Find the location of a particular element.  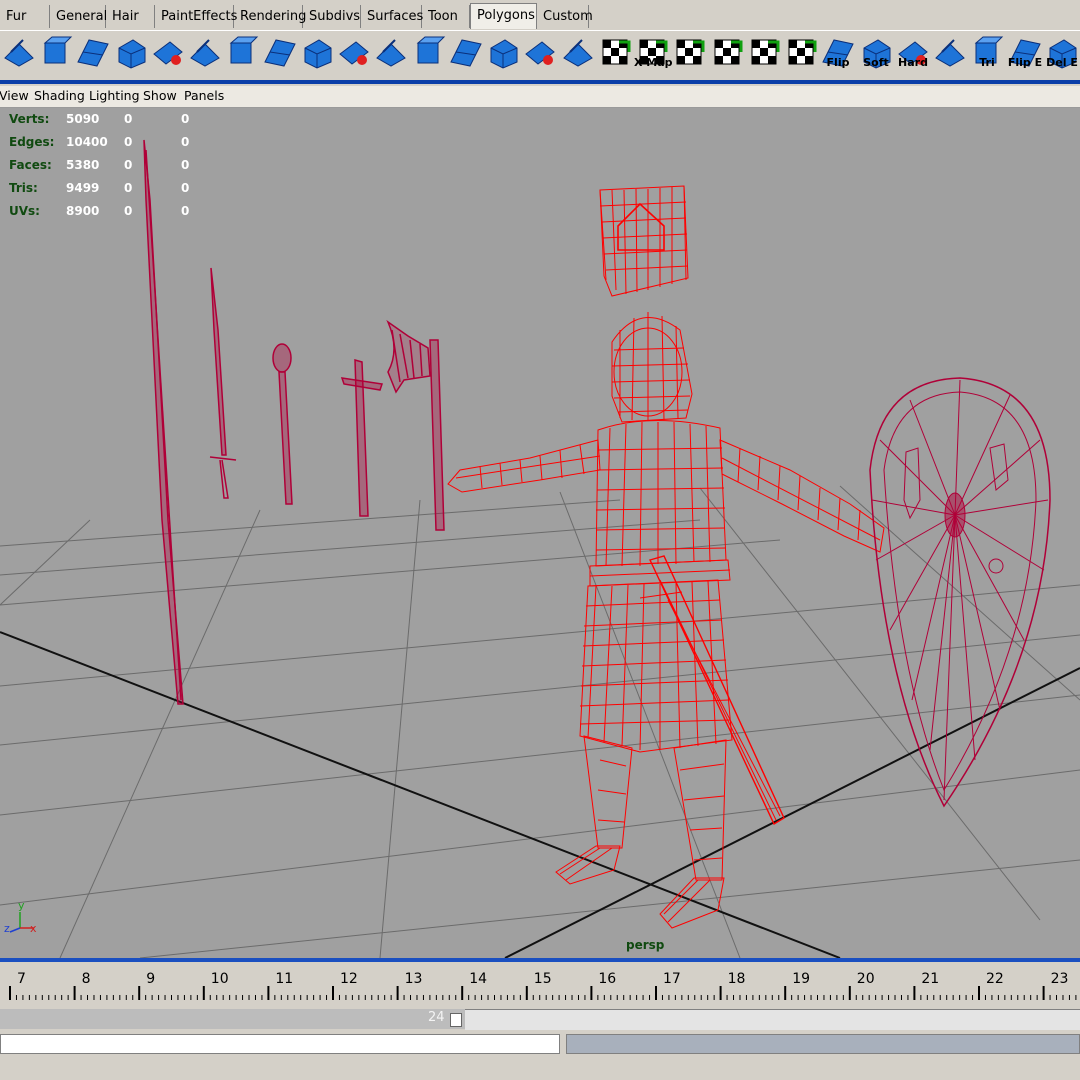

hud-label: Edges: is located at coordinates (32, 142).